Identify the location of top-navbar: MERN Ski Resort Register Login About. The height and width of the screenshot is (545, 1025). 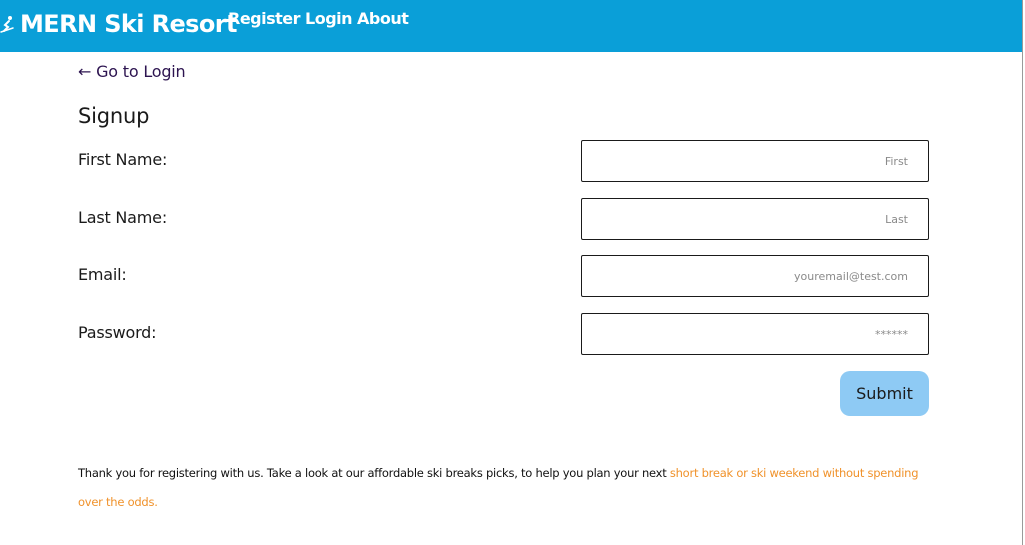
(511, 26).